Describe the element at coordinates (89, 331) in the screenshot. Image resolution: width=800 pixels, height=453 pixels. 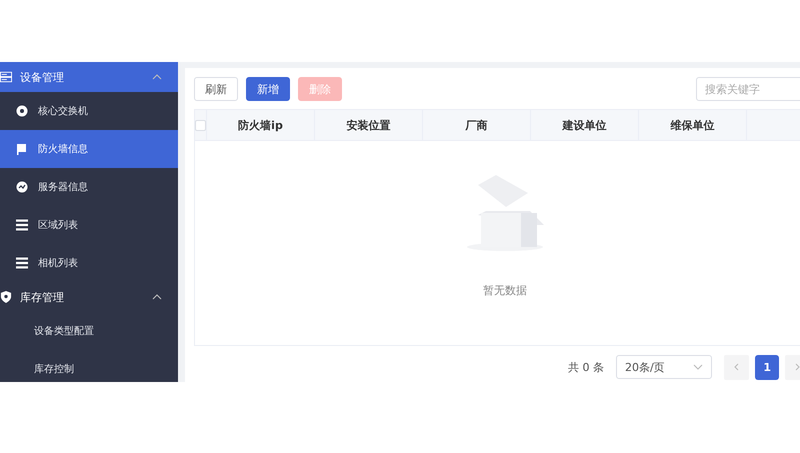
I see `menu-item: 设备类型配置` at that location.